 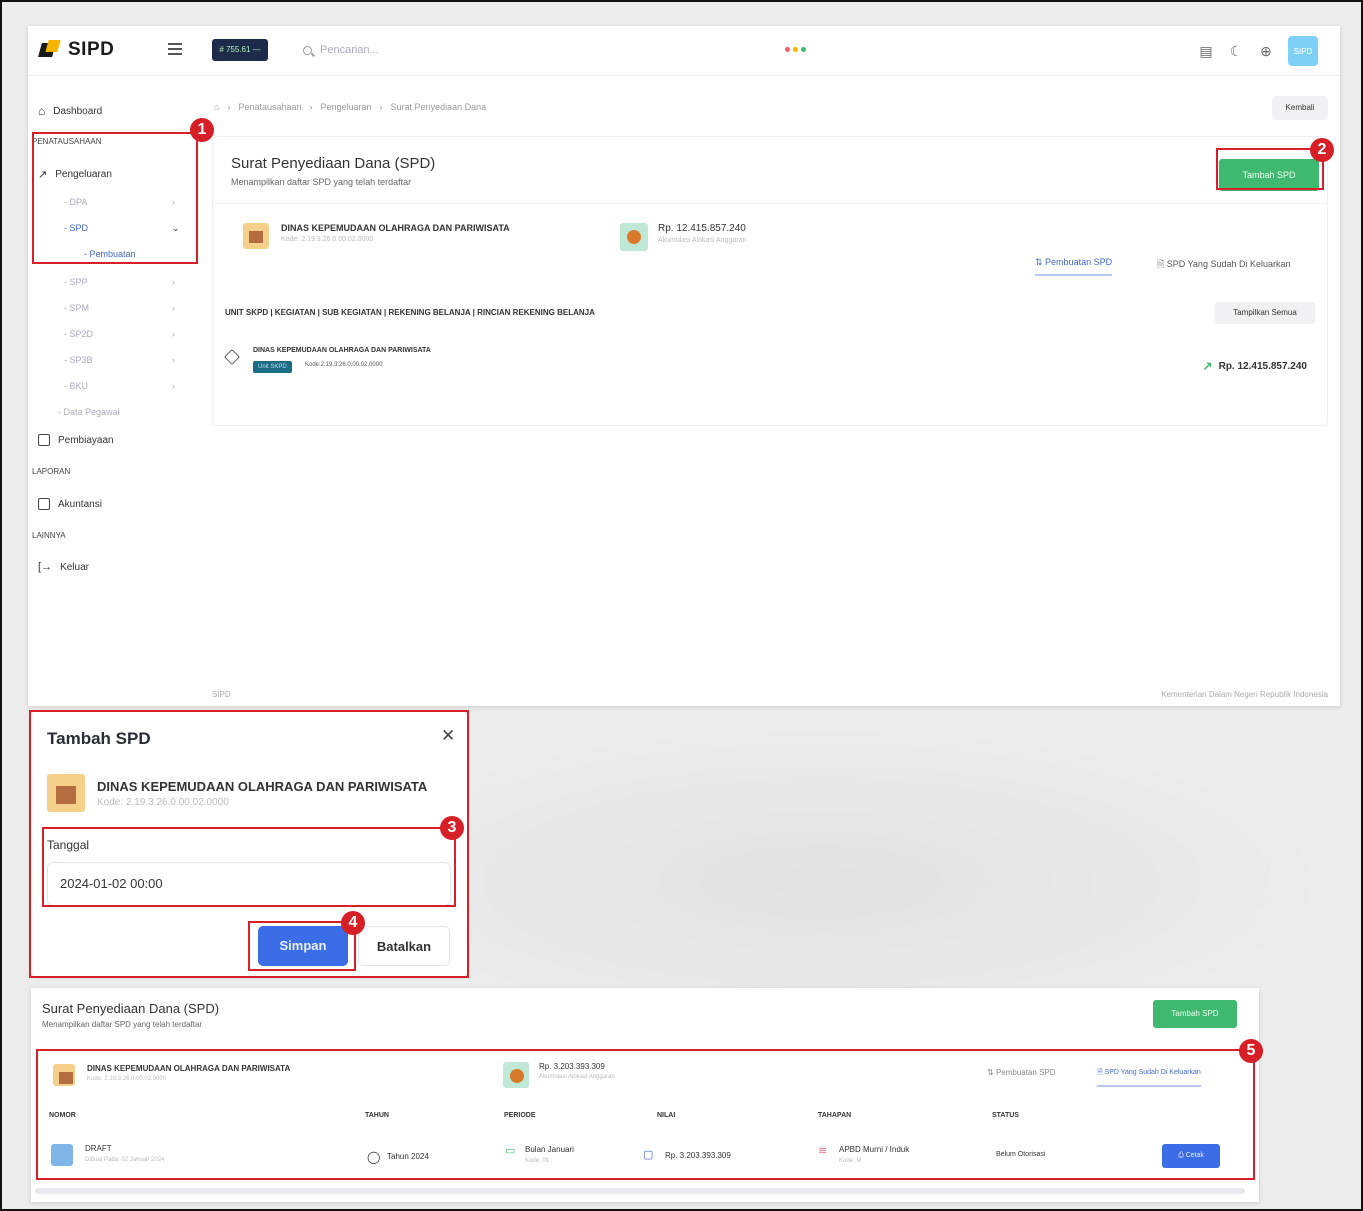 What do you see at coordinates (89, 412) in the screenshot?
I see `sidebar-sub-data-pegawai: - Data Pegawai` at bounding box center [89, 412].